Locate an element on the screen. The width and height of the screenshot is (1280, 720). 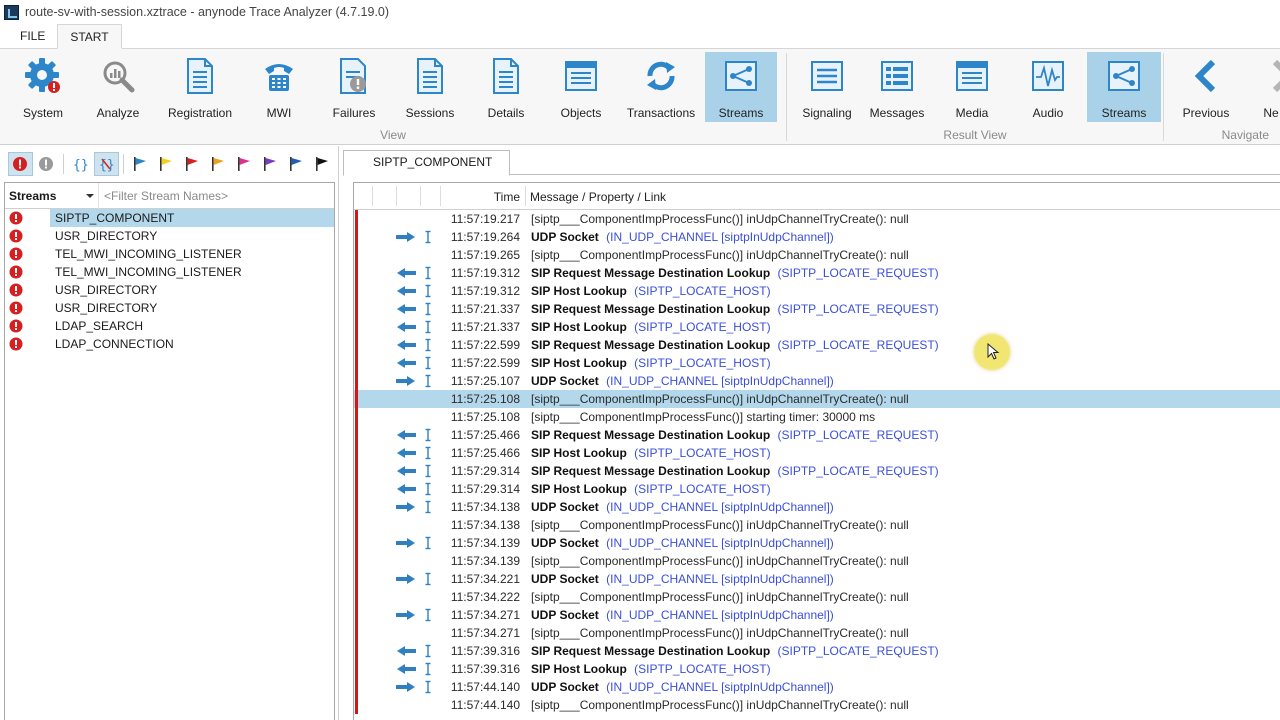
row-message: SIP Host Lookup (SIPTP_LOCATE_HOST) is located at coordinates (651, 453).